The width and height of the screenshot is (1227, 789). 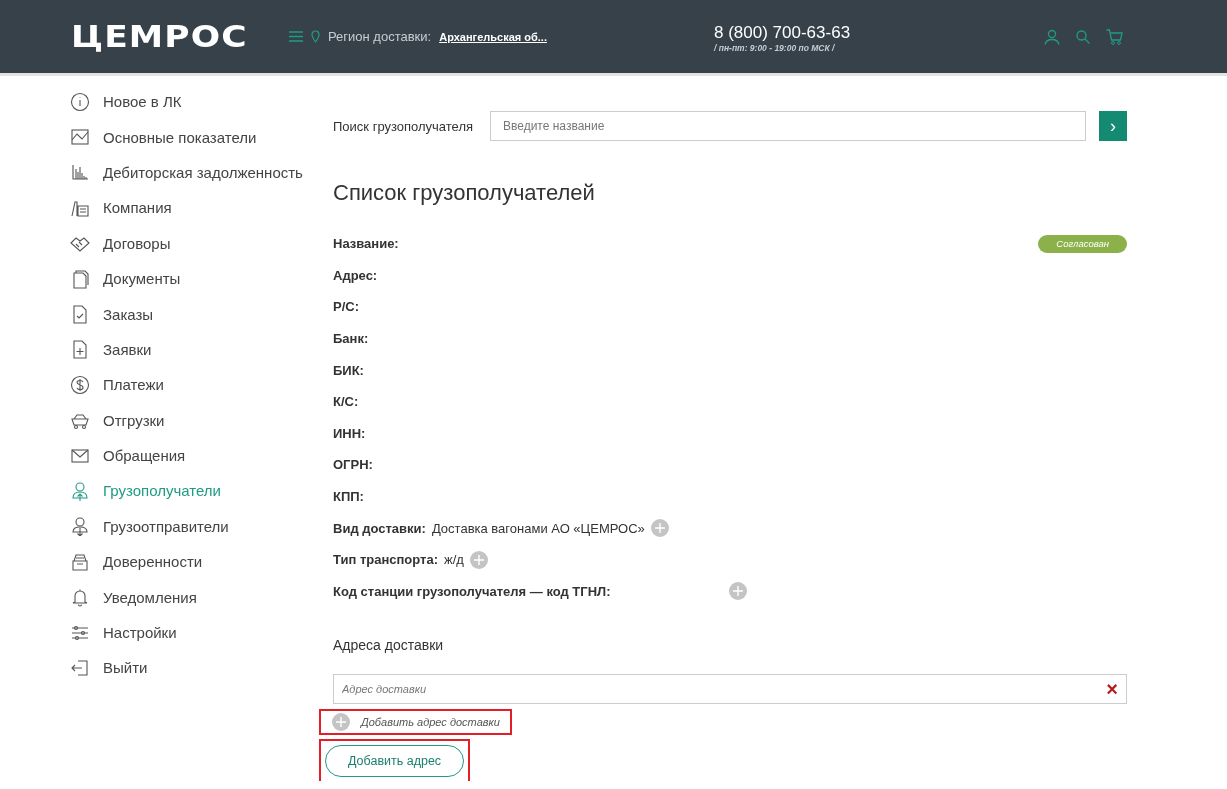 What do you see at coordinates (783, 32) in the screenshot?
I see `phone-number: 8 (800) 700-63-63` at bounding box center [783, 32].